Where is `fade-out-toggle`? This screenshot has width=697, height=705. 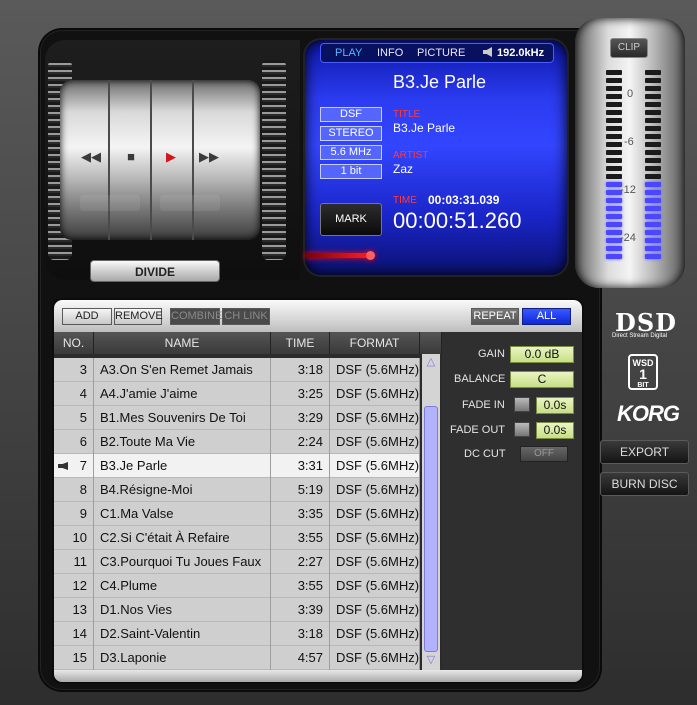 fade-out-toggle is located at coordinates (522, 429).